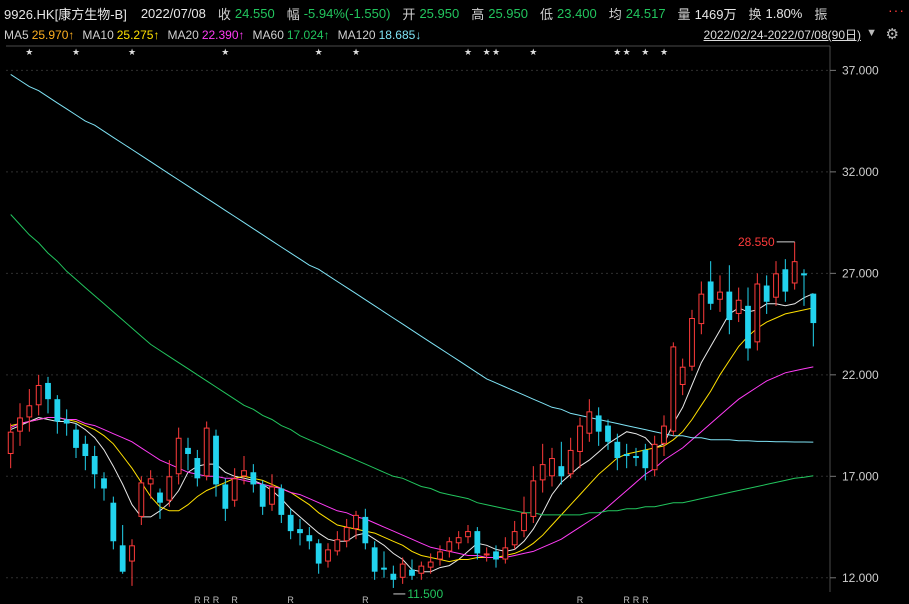  I want to click on y-tick-label: 22.000, so click(860, 375).